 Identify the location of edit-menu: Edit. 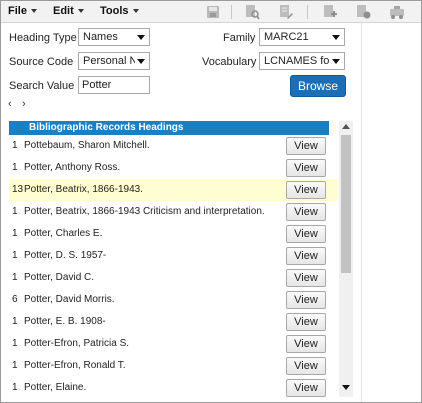
(68, 11).